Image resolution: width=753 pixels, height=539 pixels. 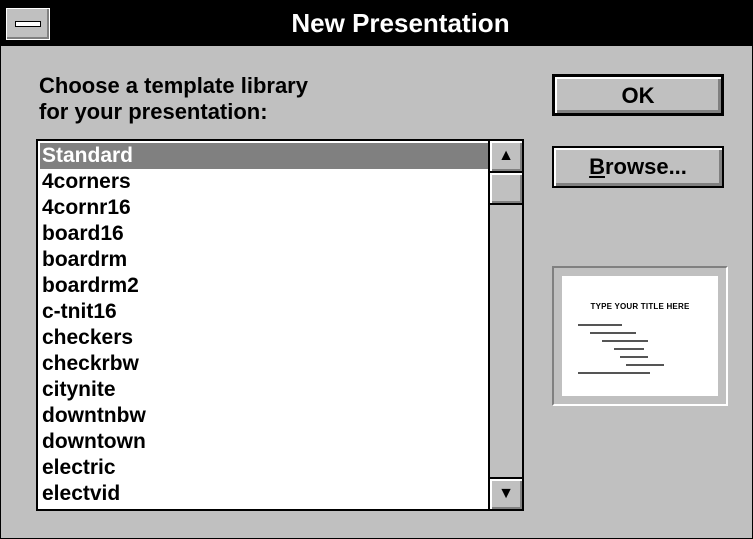 I want to click on arrow-up-icon: ▲, so click(x=506, y=155).